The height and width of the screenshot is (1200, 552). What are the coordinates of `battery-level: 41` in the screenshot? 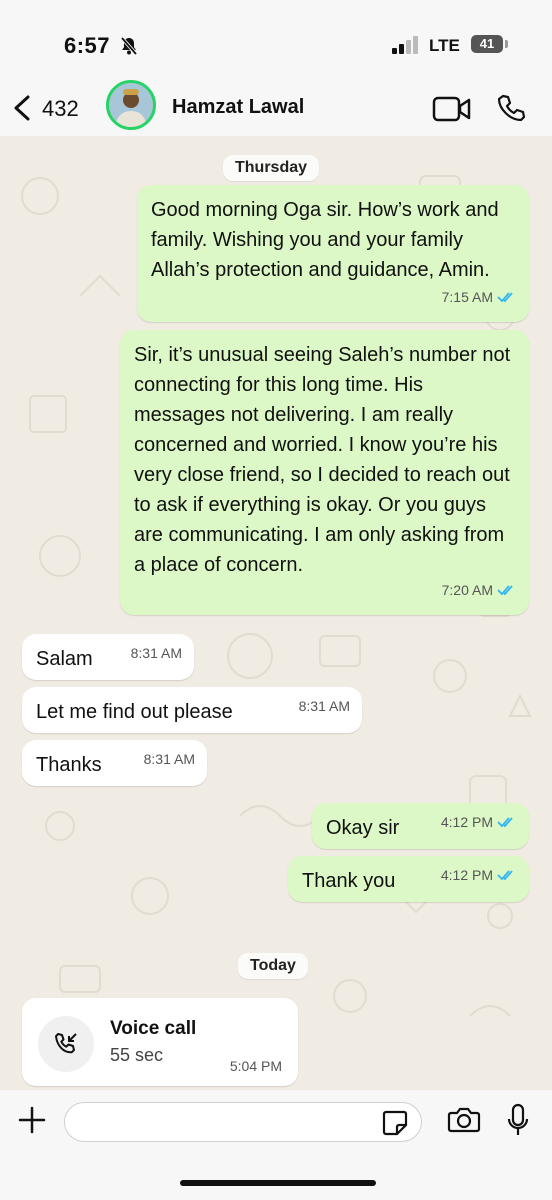 It's located at (487, 43).